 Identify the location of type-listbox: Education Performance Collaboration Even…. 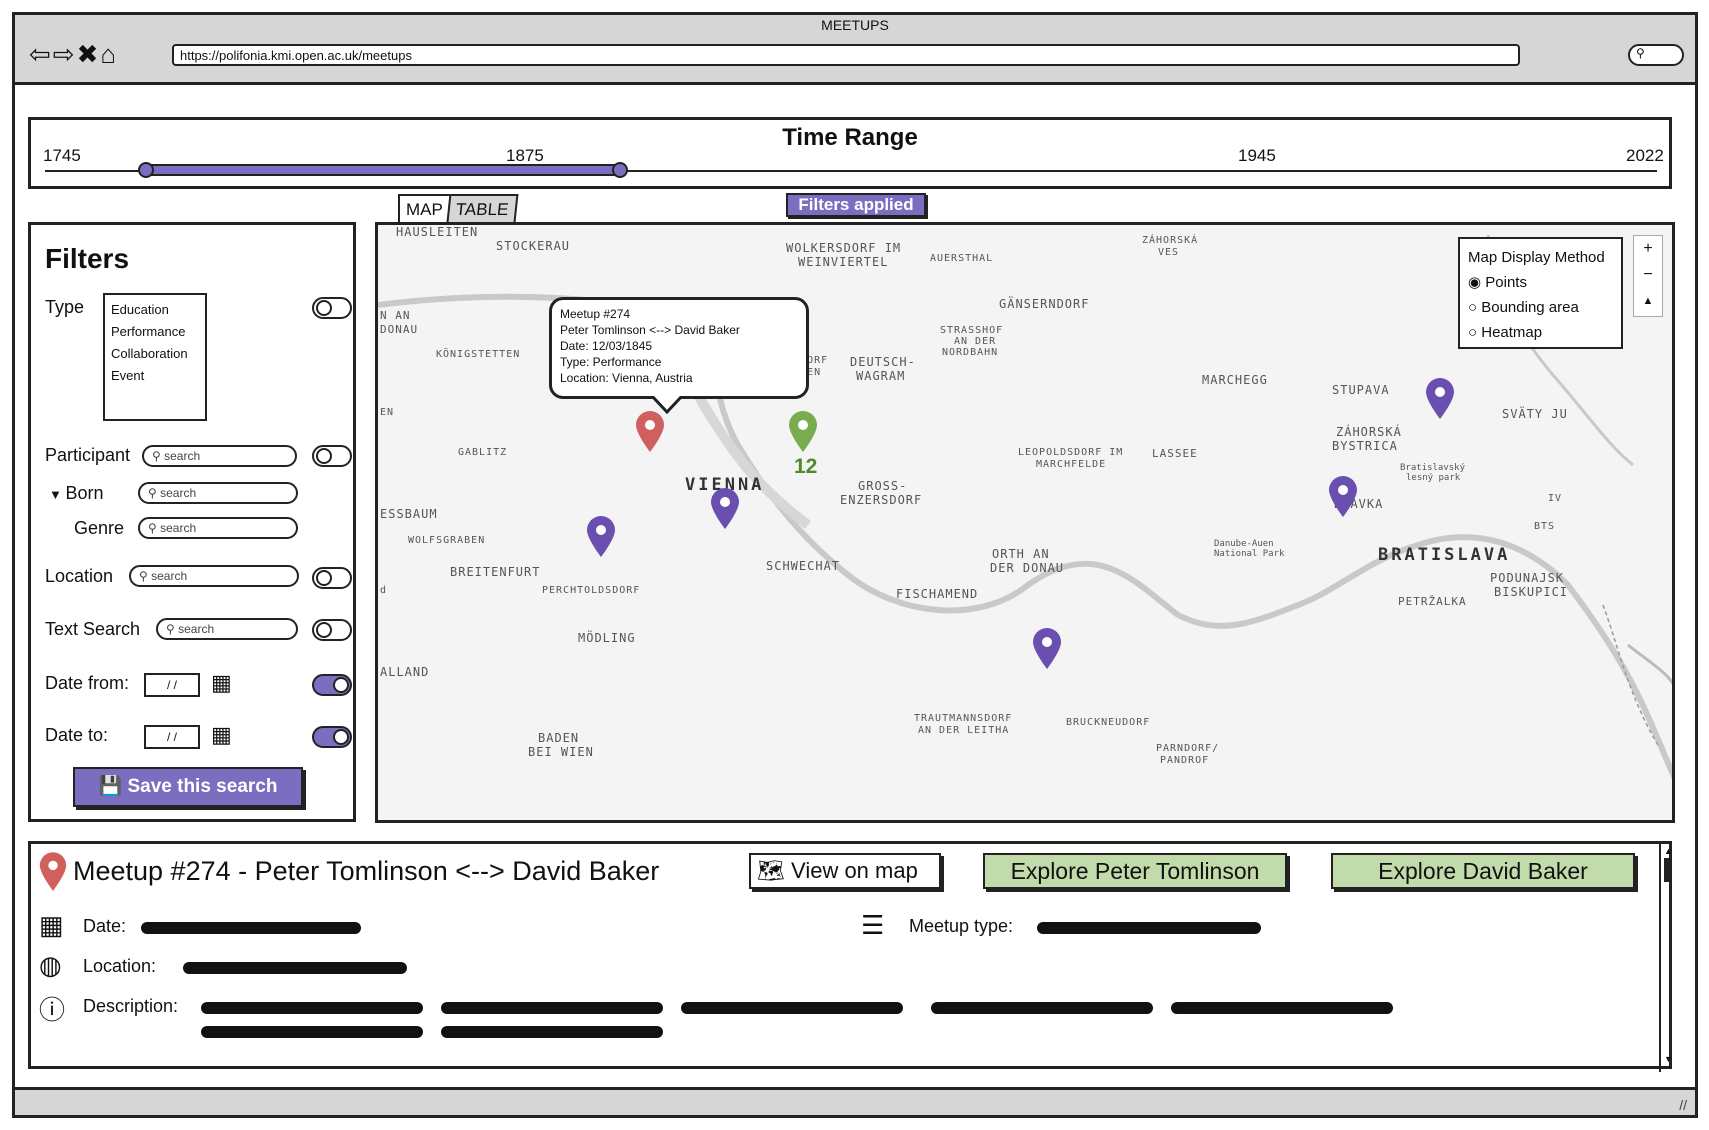
(155, 357).